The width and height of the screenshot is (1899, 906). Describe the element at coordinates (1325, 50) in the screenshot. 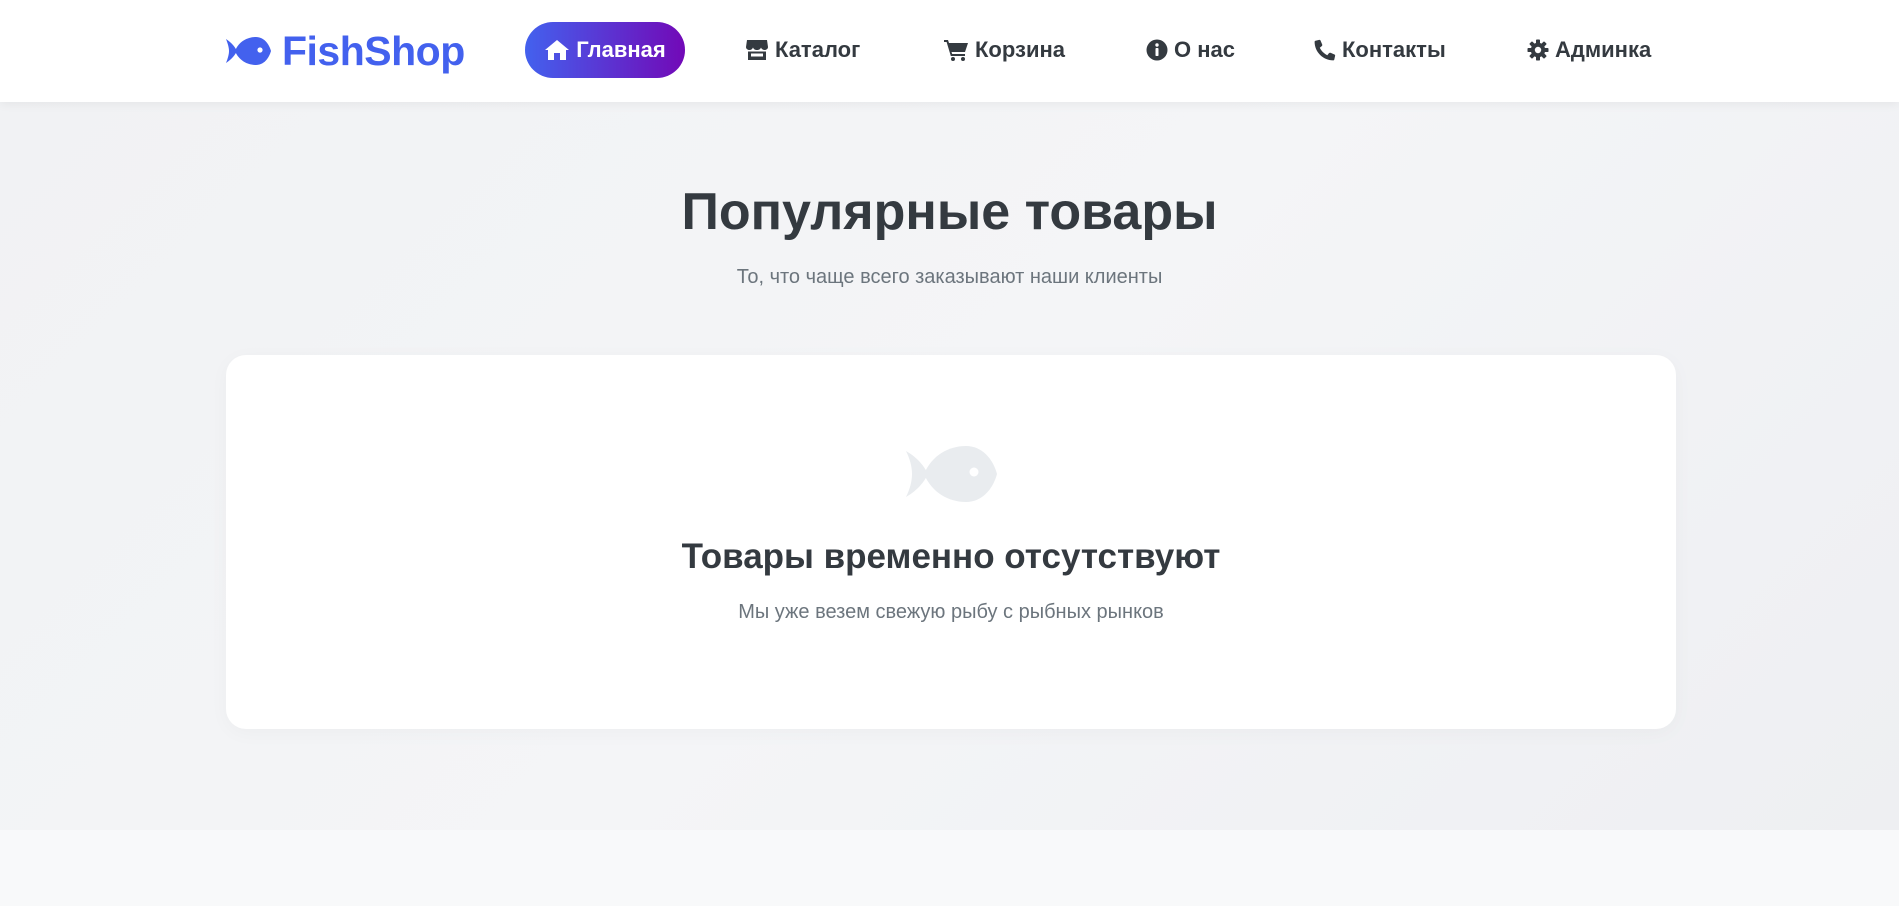

I see `phone-icon` at that location.